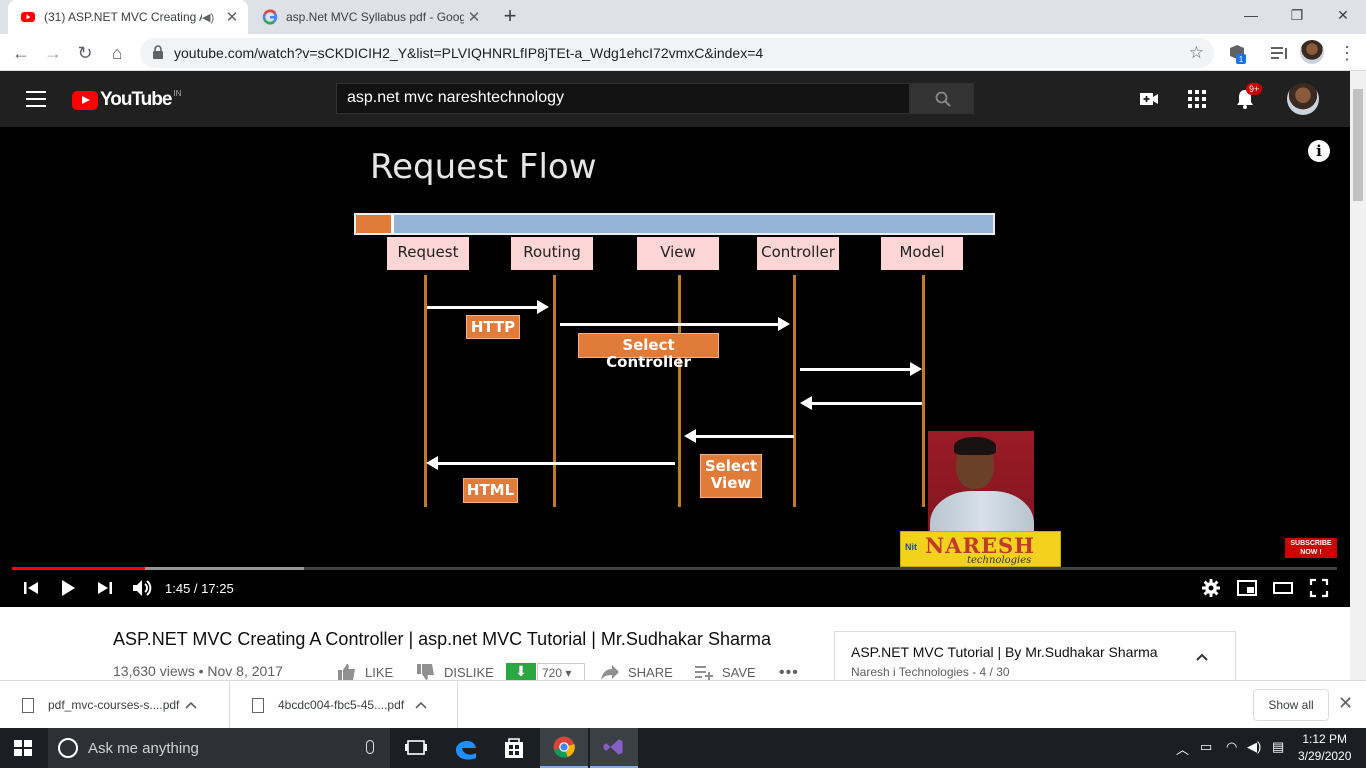 This screenshot has height=768, width=1366. What do you see at coordinates (85, 53) in the screenshot?
I see `reload-icon: ↻` at bounding box center [85, 53].